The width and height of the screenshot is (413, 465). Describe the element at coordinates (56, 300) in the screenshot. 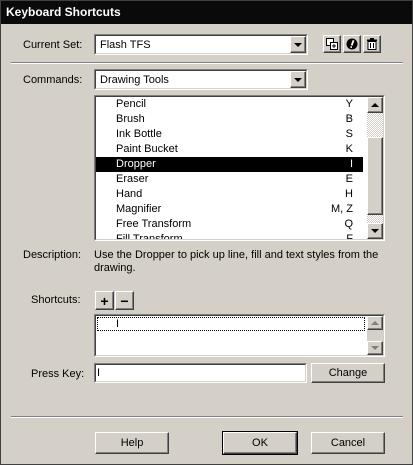

I see `shortcuts-label: Shortcuts:` at that location.